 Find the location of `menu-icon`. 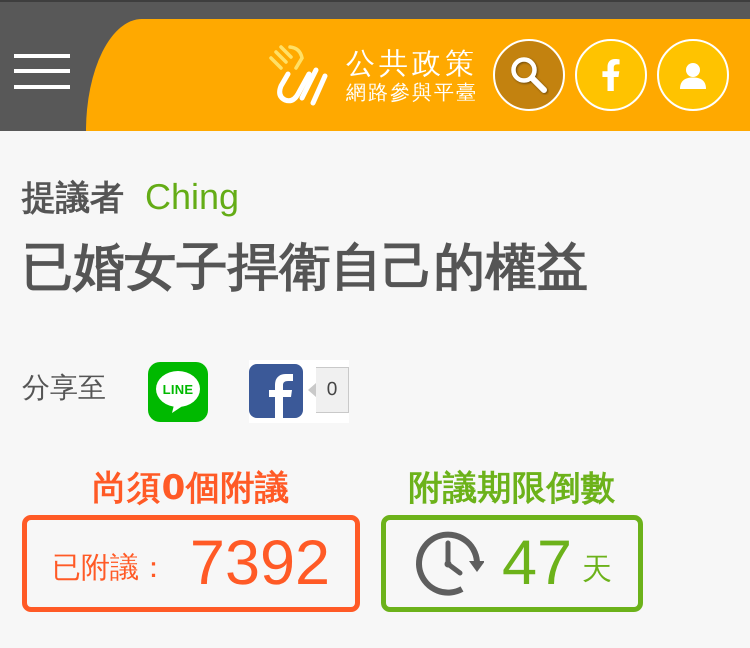

menu-icon is located at coordinates (42, 72).